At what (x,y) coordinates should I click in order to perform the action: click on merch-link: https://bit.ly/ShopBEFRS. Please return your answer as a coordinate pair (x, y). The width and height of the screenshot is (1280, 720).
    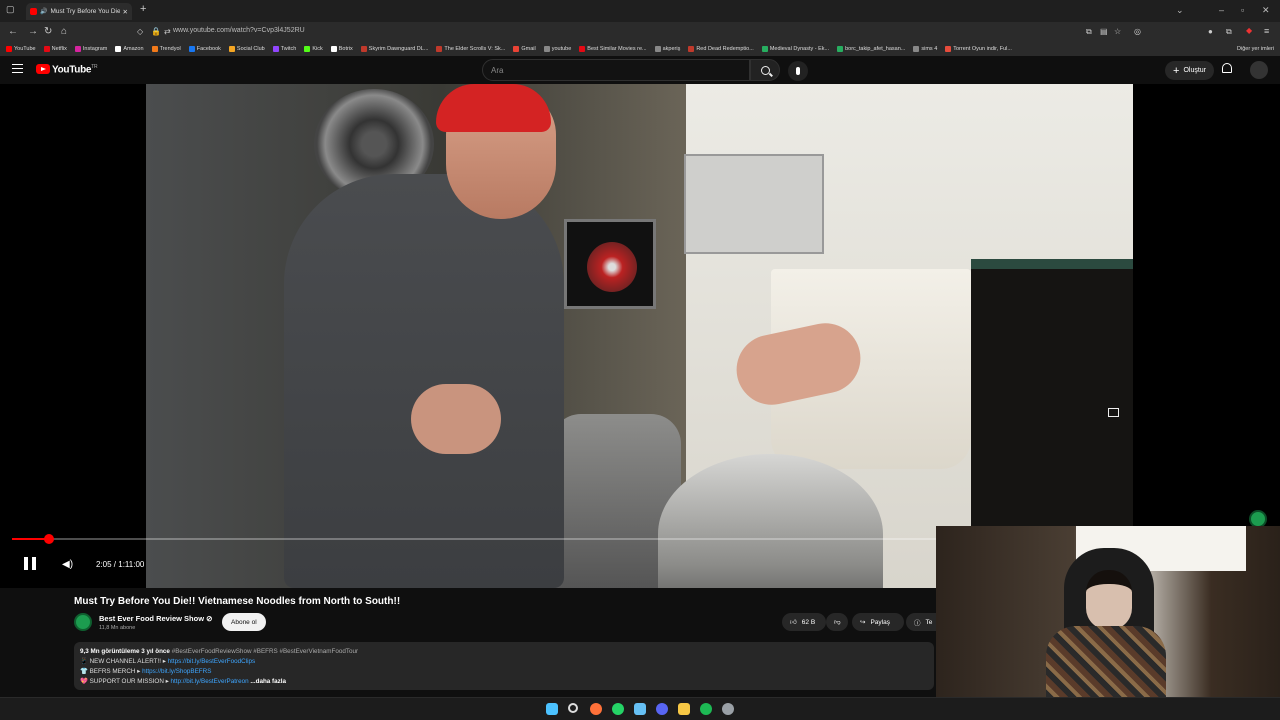
    Looking at the image, I should click on (176, 671).